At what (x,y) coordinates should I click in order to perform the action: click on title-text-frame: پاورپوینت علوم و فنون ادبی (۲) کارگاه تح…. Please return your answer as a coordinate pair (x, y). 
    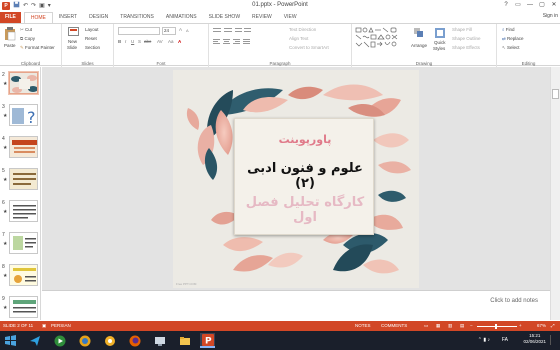
    Looking at the image, I should click on (304, 176).